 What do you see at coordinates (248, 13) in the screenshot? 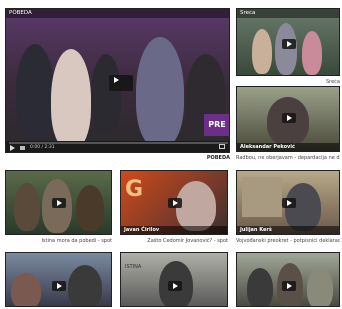
I see `side-video-title: Sreca` at bounding box center [248, 13].